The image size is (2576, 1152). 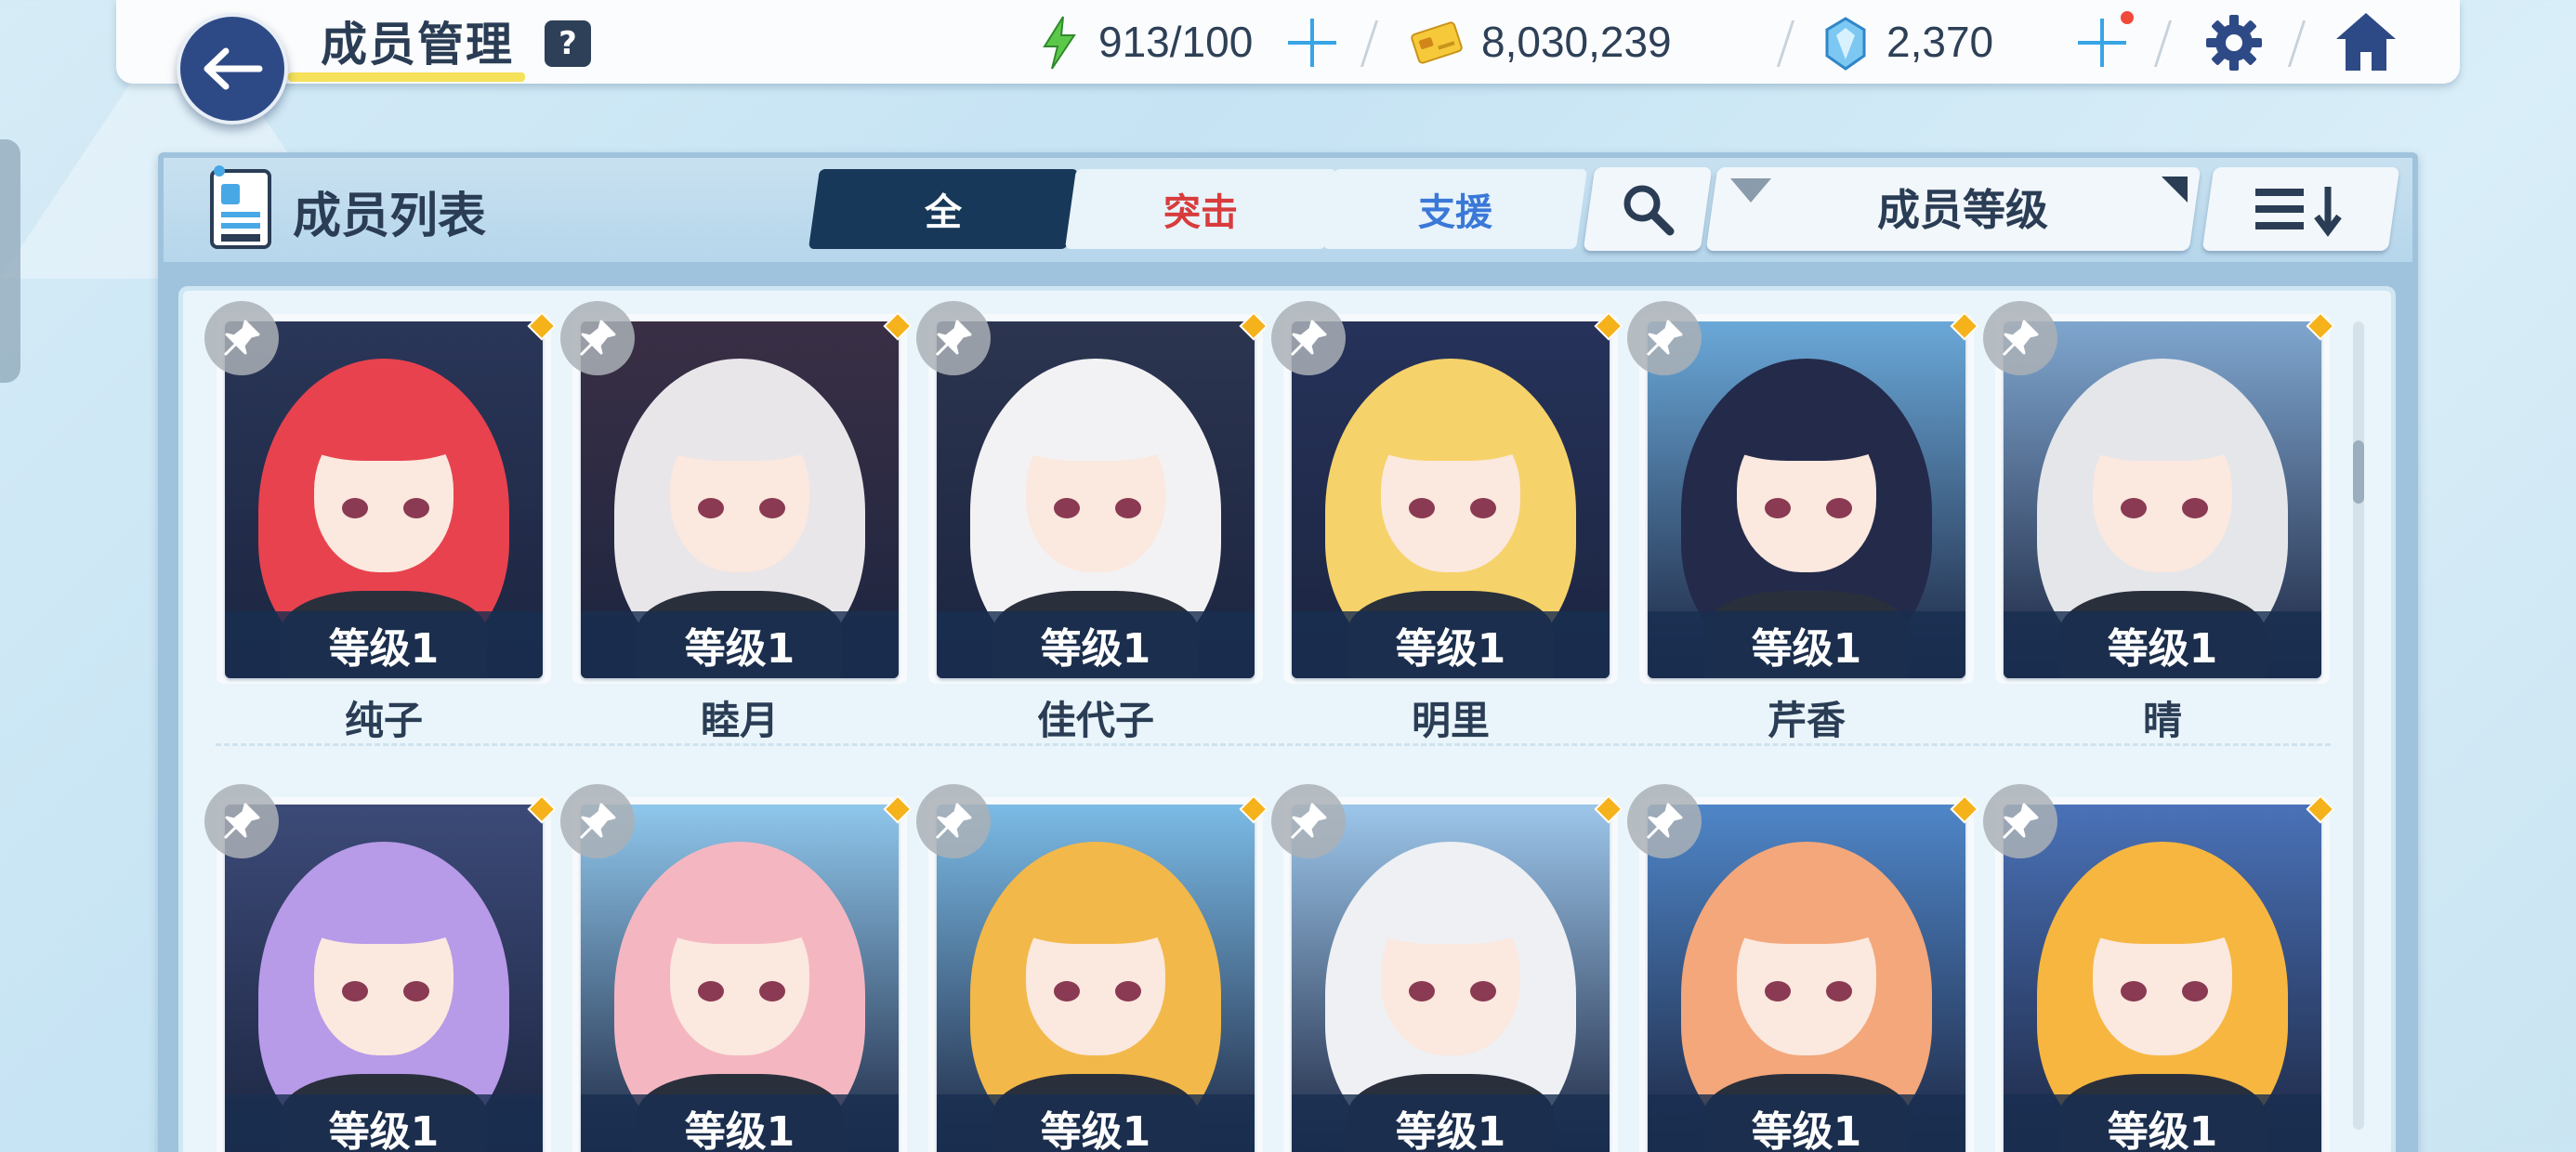 I want to click on member-name: 佳代子, so click(x=1095, y=720).